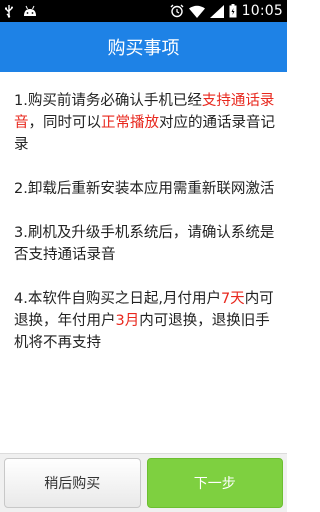 This screenshot has height=512, width=320. I want to click on title-bar: 购买事项, so click(143, 47).